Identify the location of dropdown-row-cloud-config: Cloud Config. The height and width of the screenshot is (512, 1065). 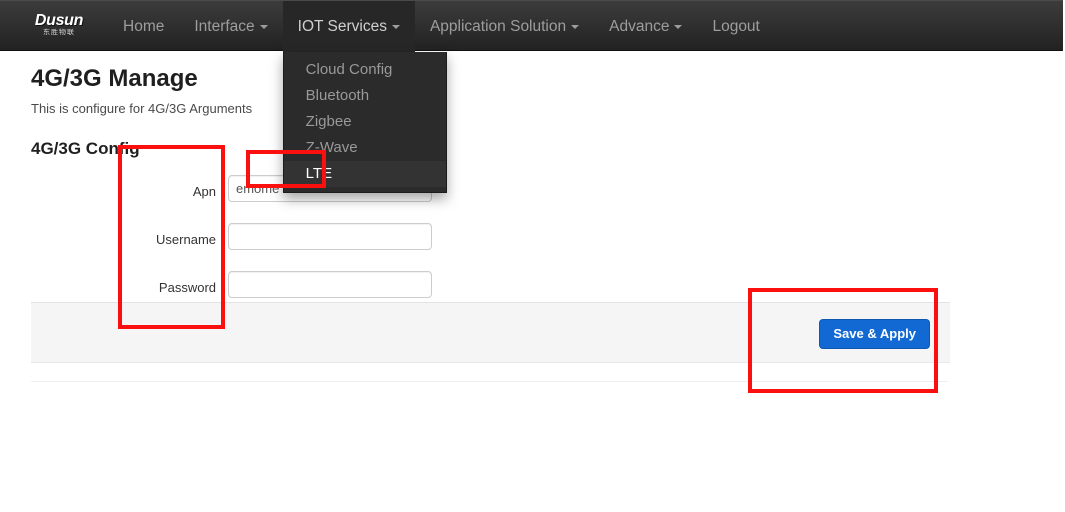
(365, 70).